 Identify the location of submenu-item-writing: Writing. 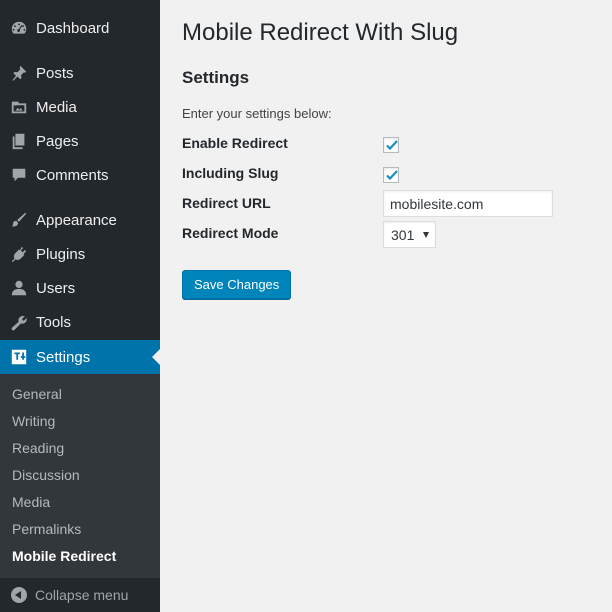
(33, 421).